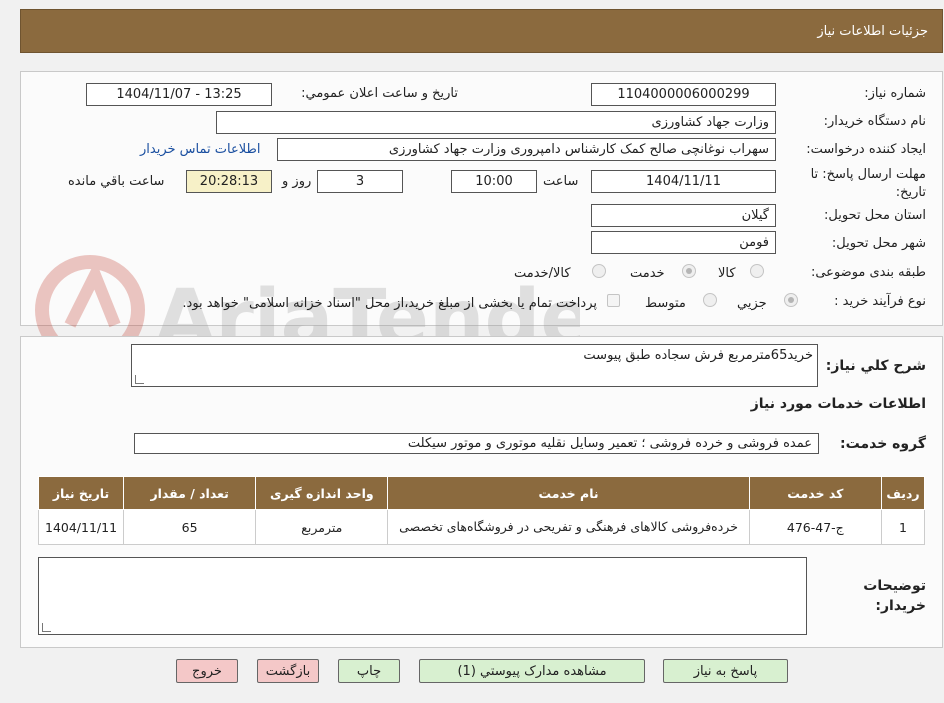 Image resolution: width=944 pixels, height=703 pixels. I want to click on buyer-notes-label: توضيحات خريدار:, so click(894, 596).